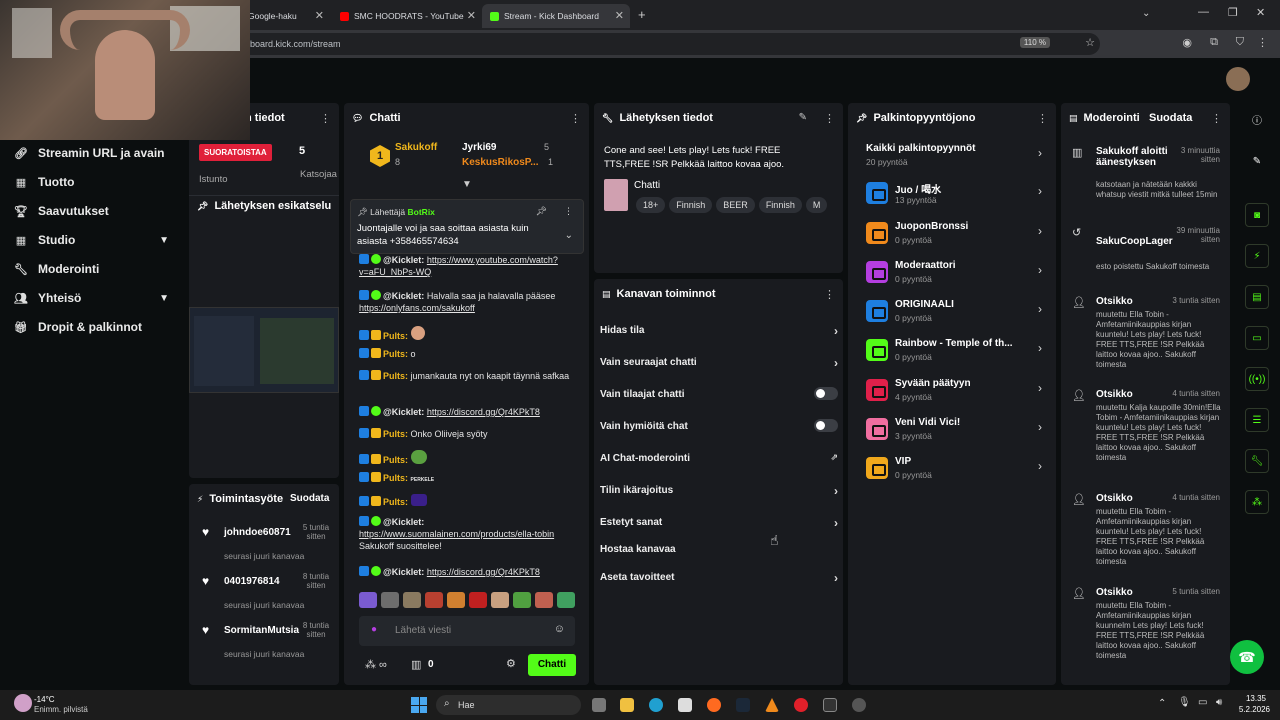 The width and height of the screenshot is (1280, 720). What do you see at coordinates (1202, 702) in the screenshot?
I see `network-icon: ▭` at bounding box center [1202, 702].